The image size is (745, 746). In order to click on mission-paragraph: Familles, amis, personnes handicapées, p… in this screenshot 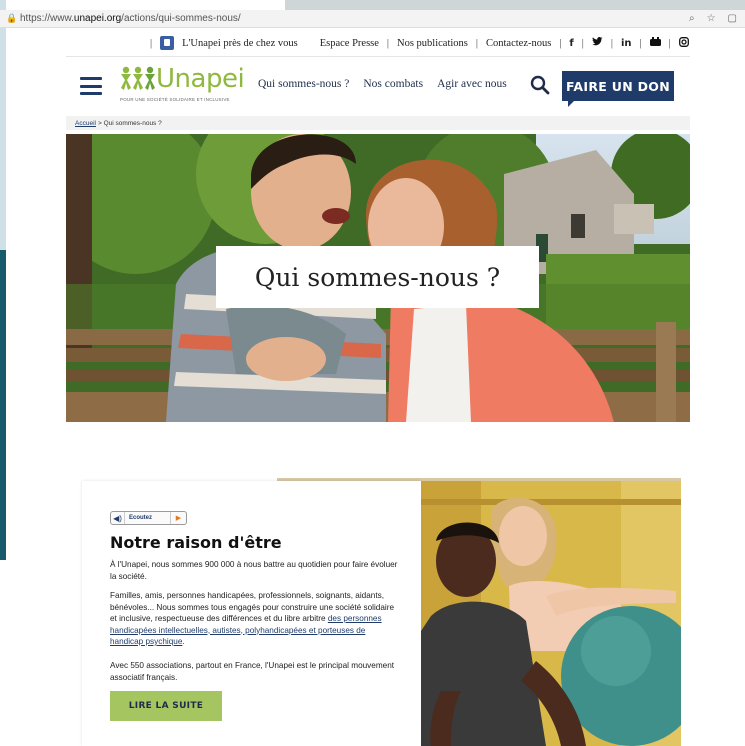, I will do `click(252, 618)`.